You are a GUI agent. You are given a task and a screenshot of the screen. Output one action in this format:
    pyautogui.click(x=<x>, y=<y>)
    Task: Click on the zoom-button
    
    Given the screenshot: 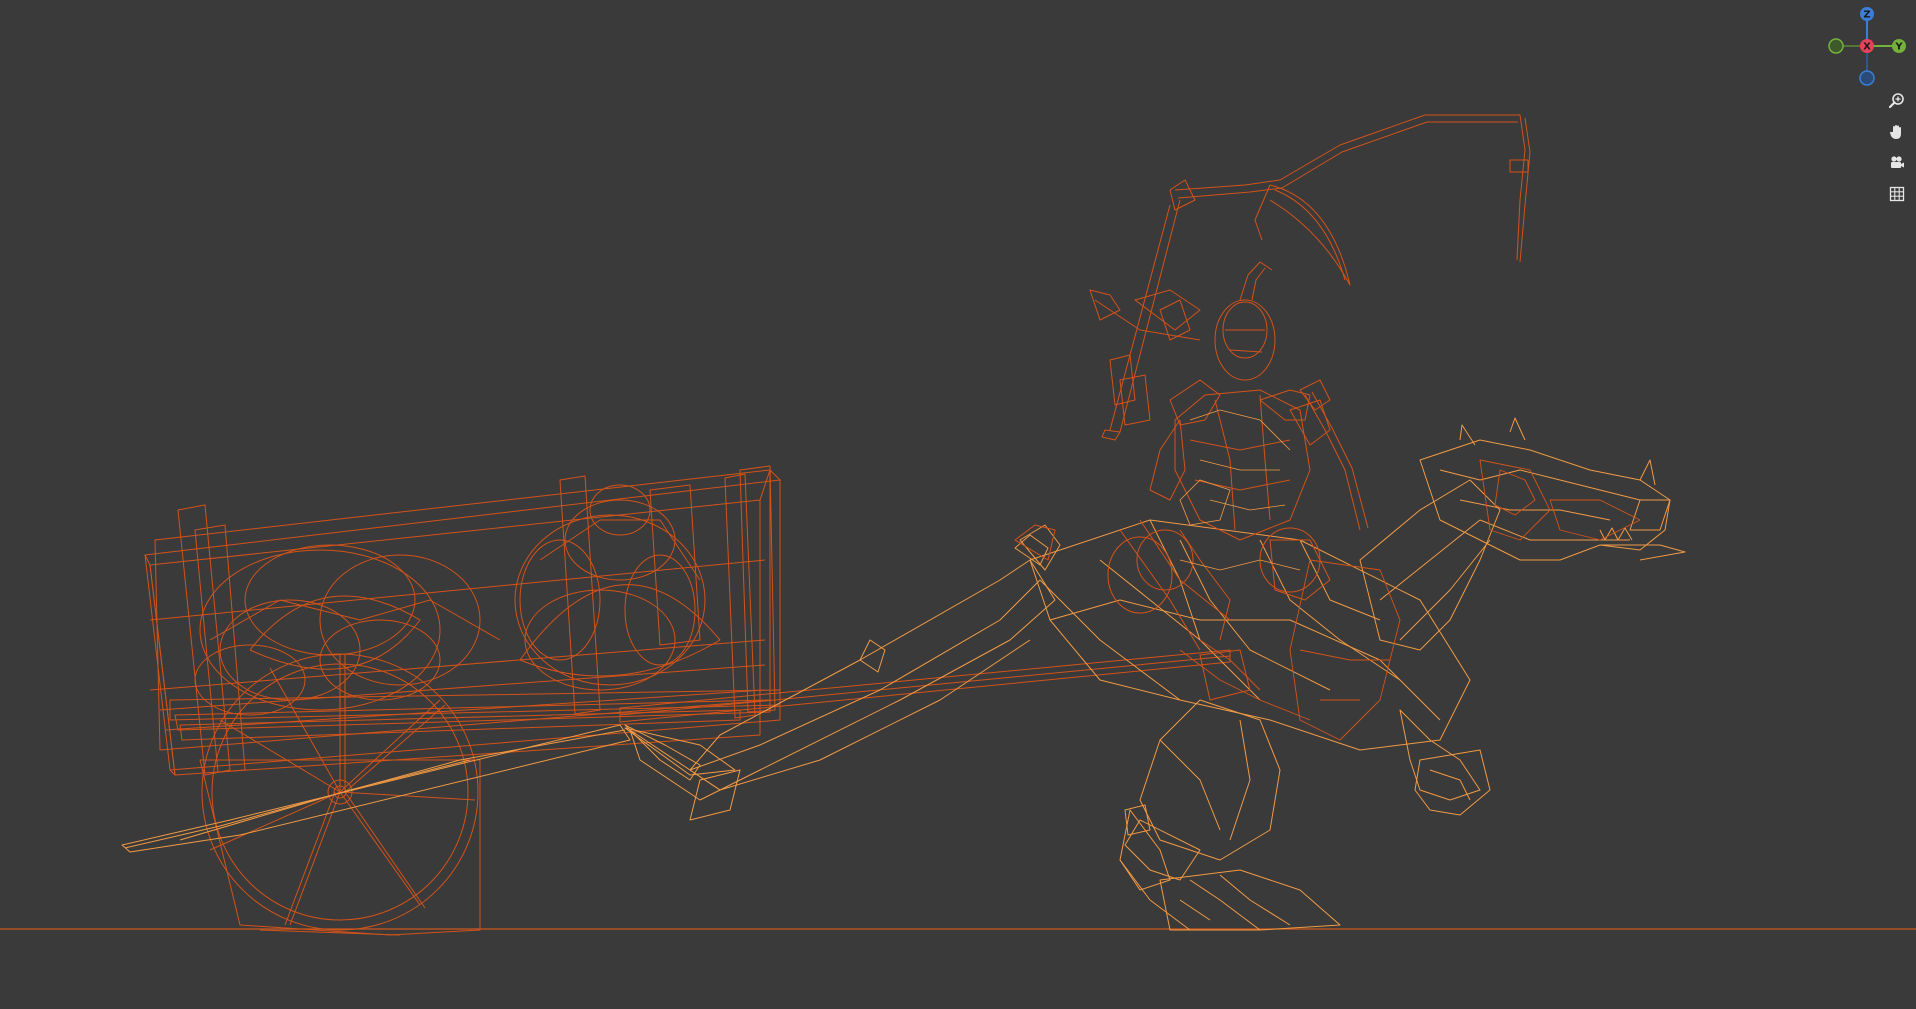 What is the action you would take?
    pyautogui.click(x=1897, y=101)
    